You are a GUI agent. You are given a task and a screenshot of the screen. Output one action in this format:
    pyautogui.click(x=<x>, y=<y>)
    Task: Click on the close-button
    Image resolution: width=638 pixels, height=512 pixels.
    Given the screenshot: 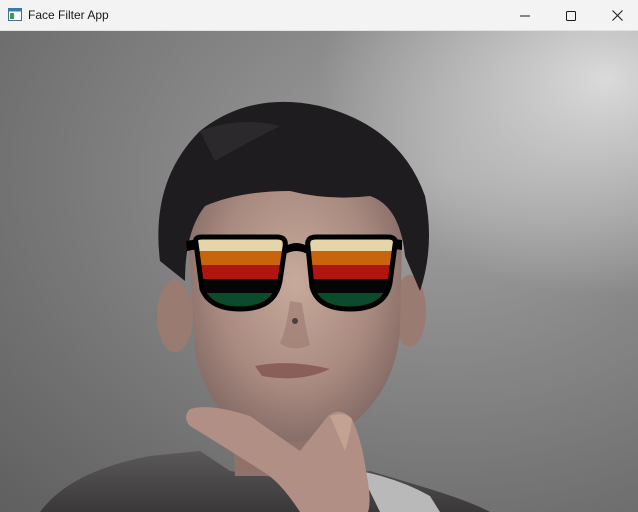 What is the action you would take?
    pyautogui.click(x=616, y=15)
    